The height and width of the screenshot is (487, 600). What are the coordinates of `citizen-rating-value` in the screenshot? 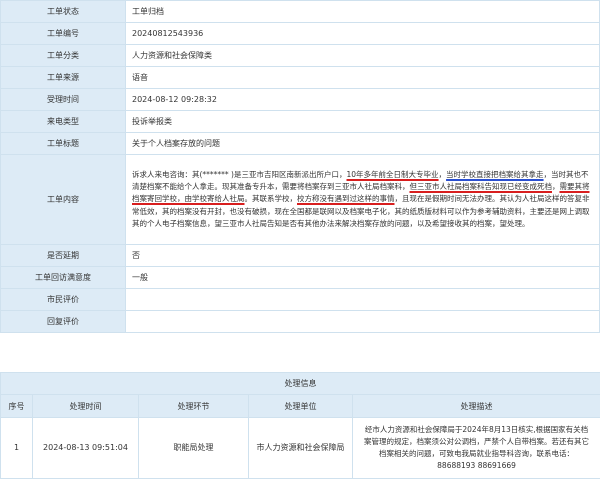 It's located at (363, 300).